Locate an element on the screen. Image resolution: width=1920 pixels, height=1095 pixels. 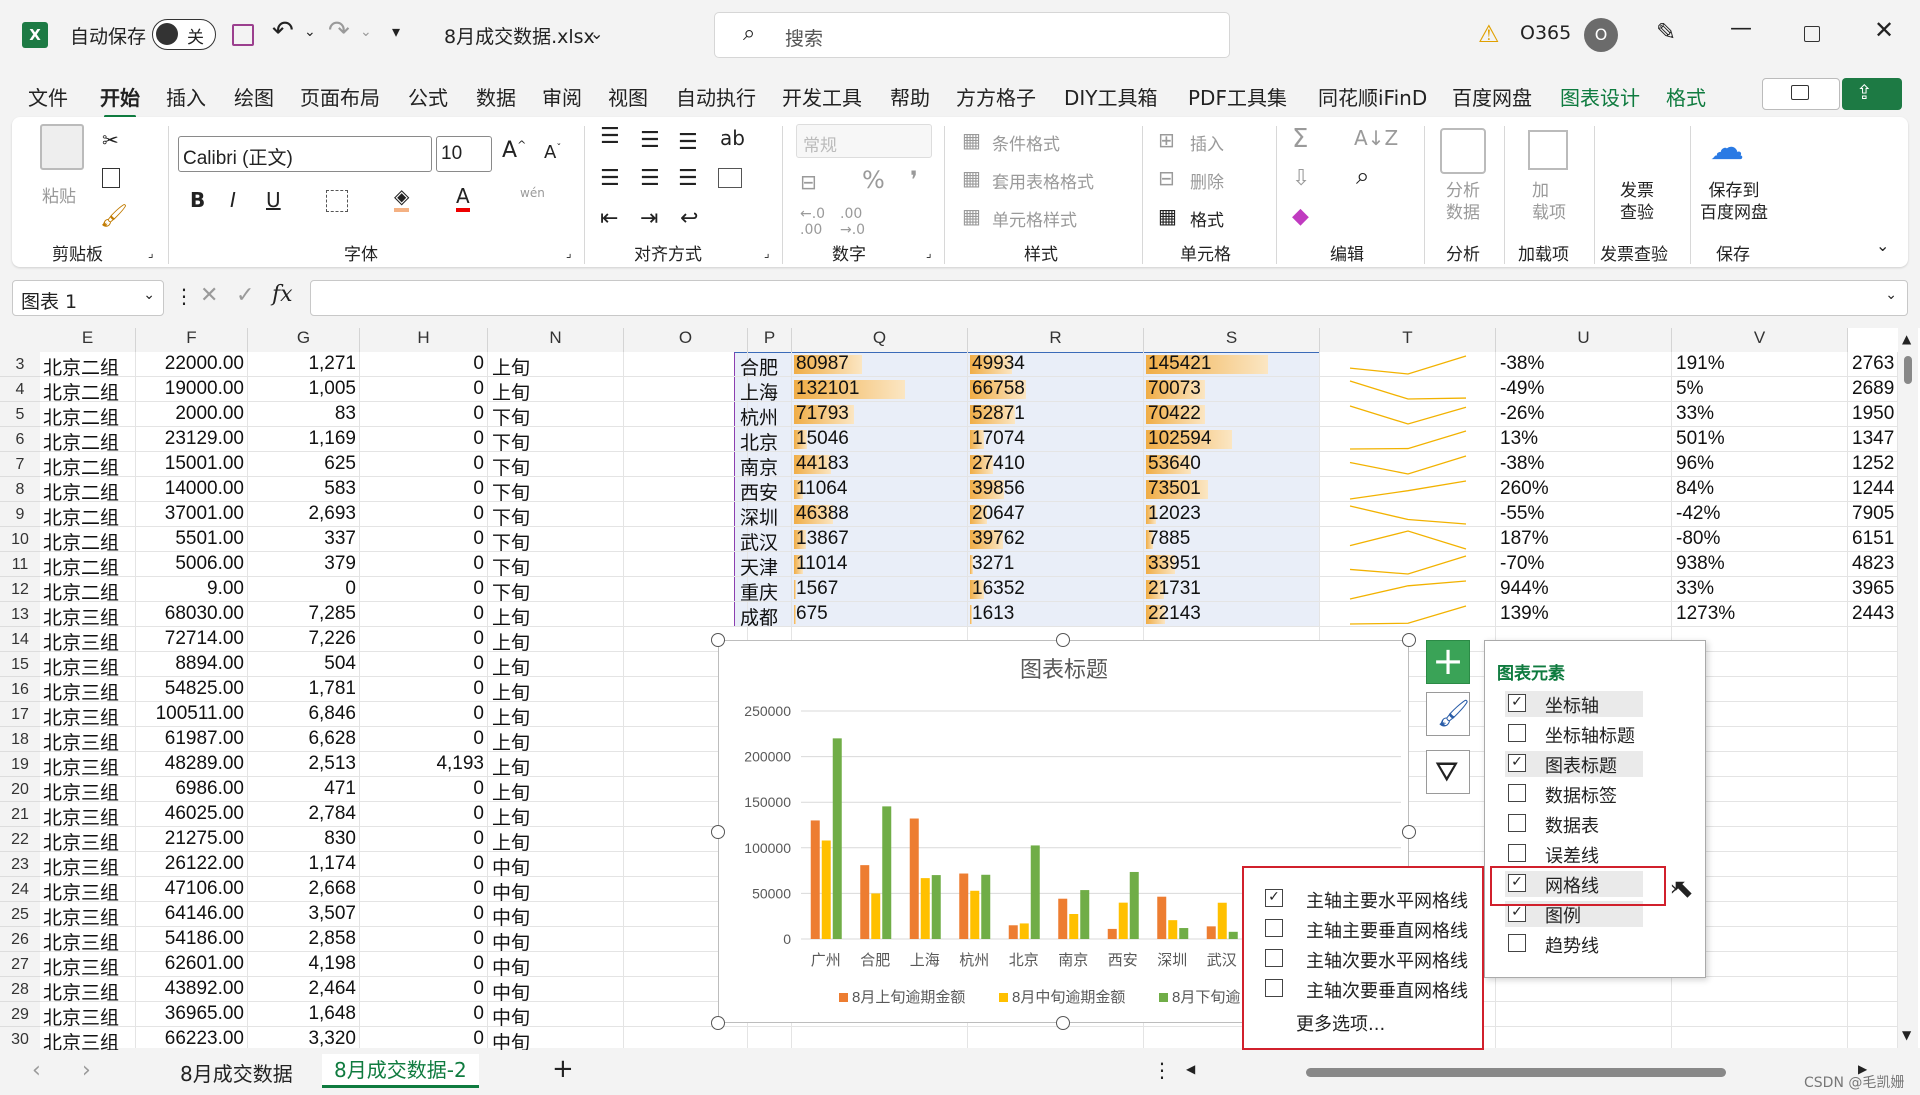
enter-formula-icon: ✓ is located at coordinates (245, 295).